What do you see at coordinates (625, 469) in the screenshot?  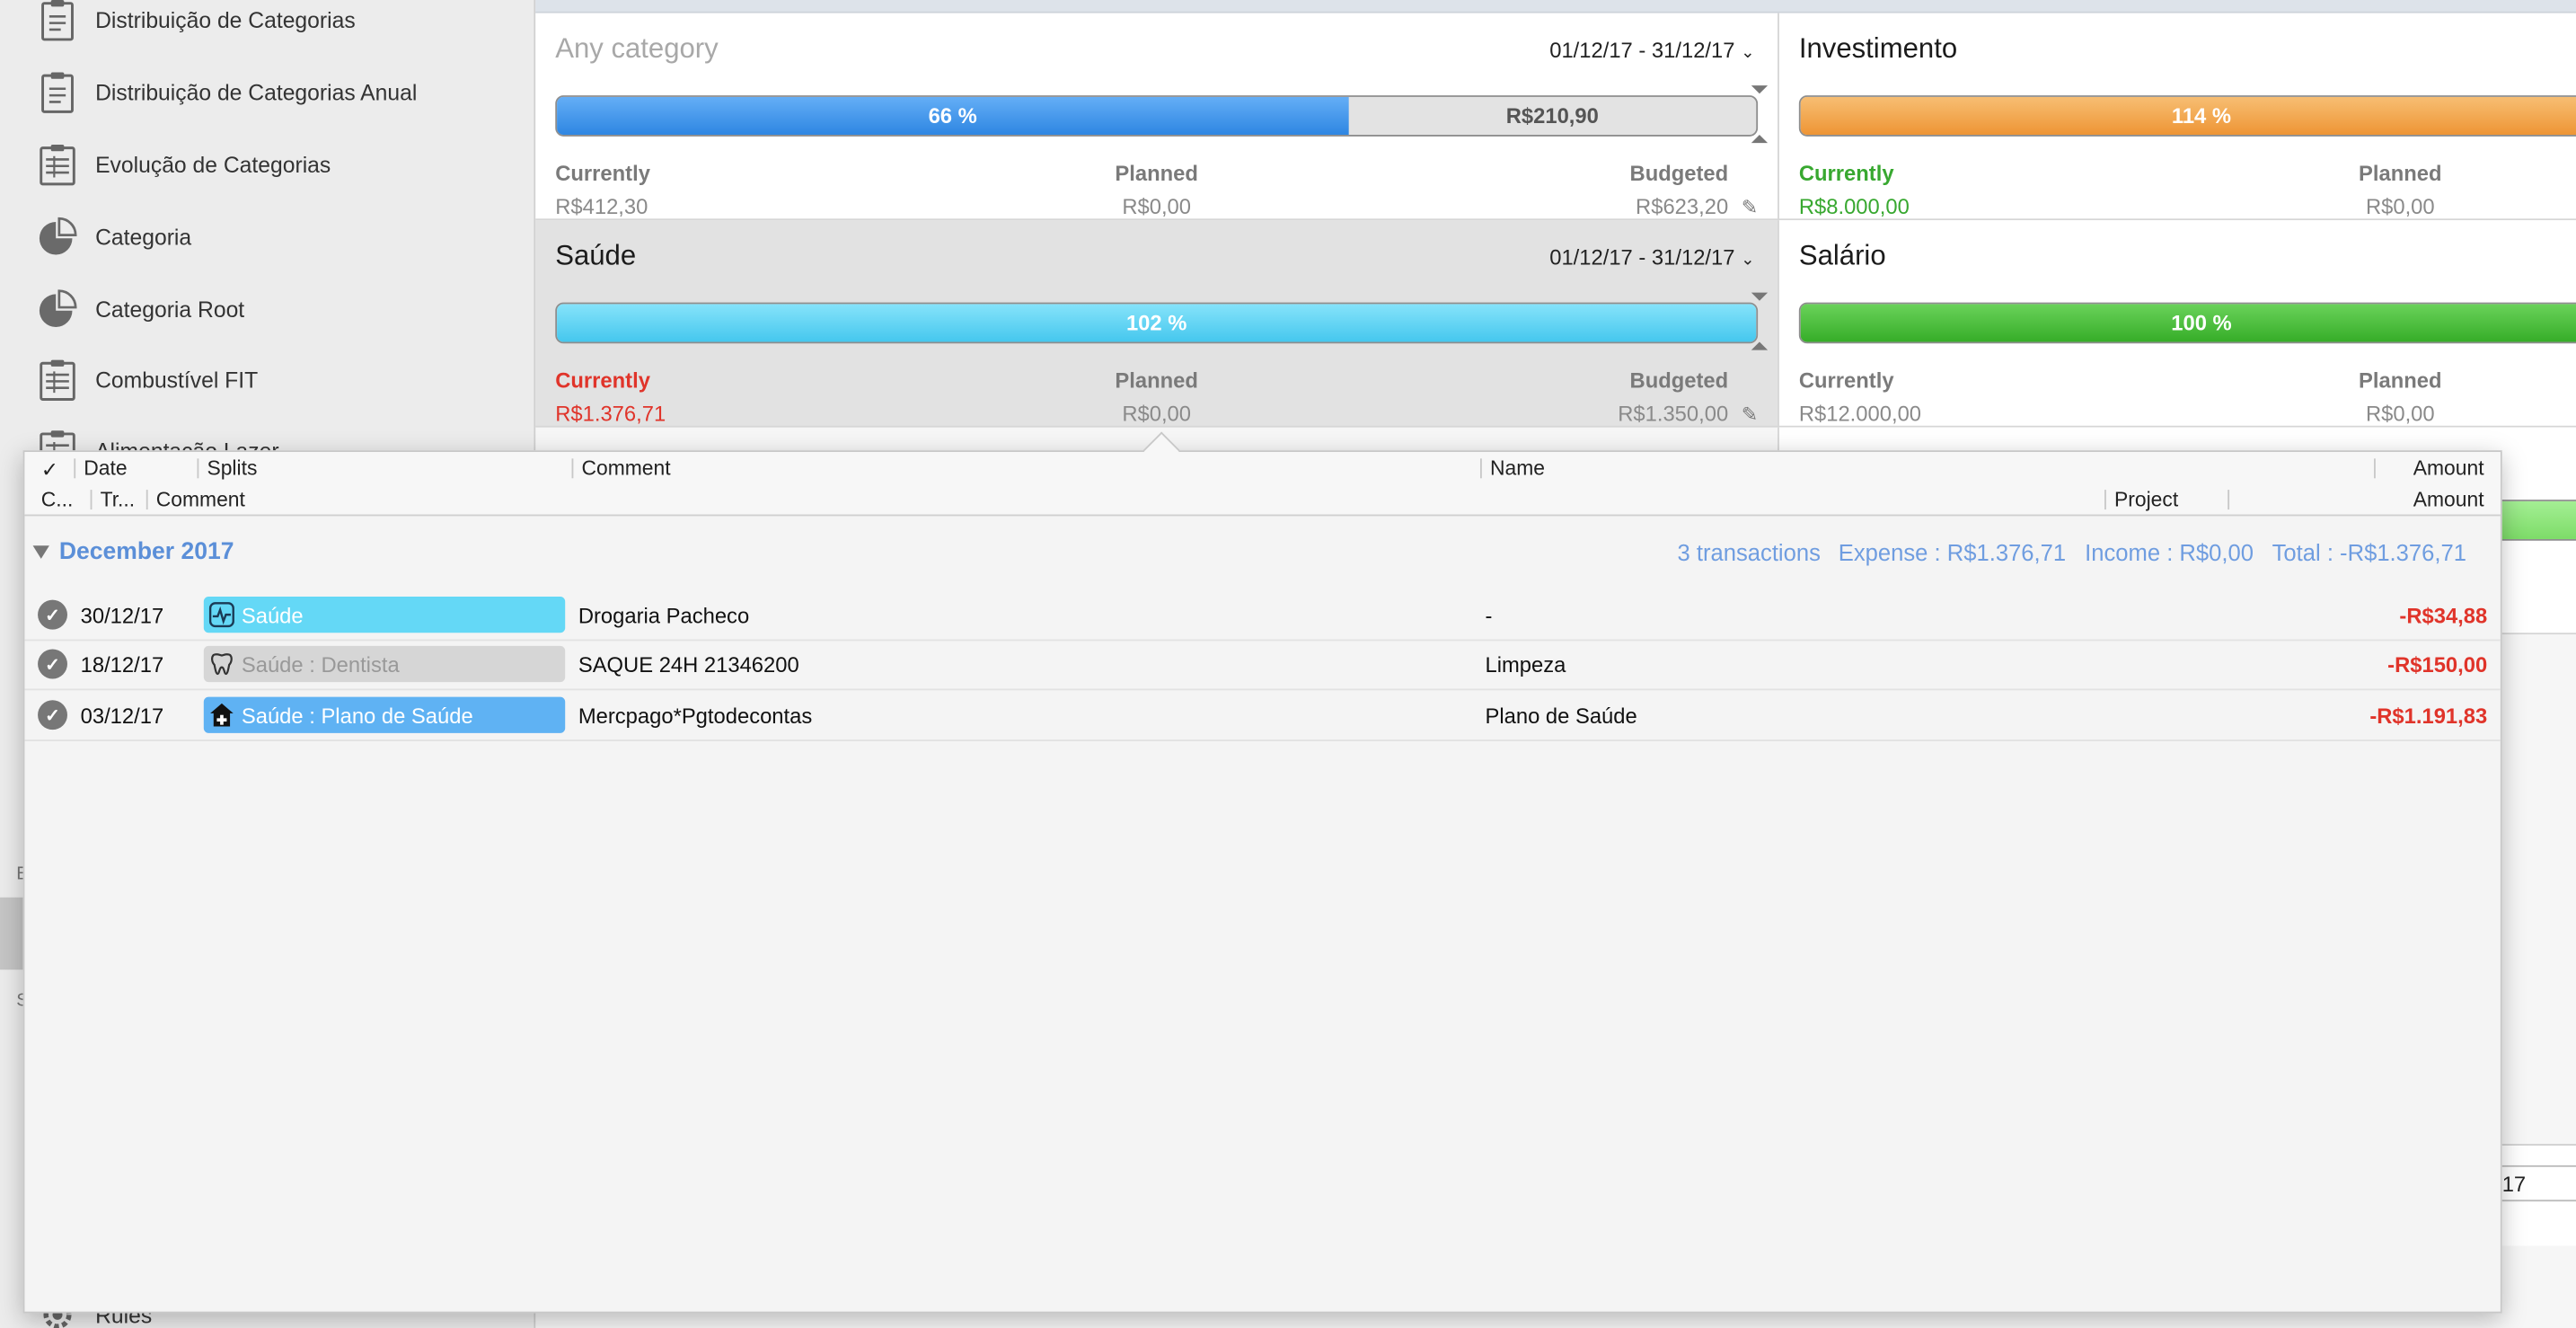 I see `column-header-comment: Comment` at bounding box center [625, 469].